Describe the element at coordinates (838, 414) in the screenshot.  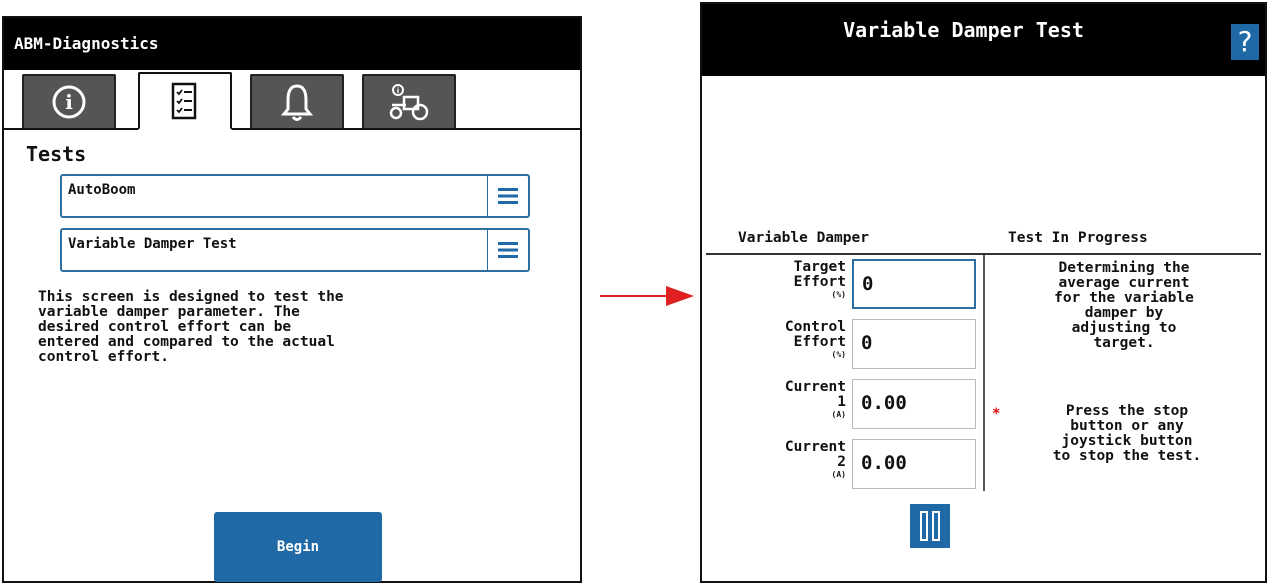
I see `current-1-unit: (A)` at that location.